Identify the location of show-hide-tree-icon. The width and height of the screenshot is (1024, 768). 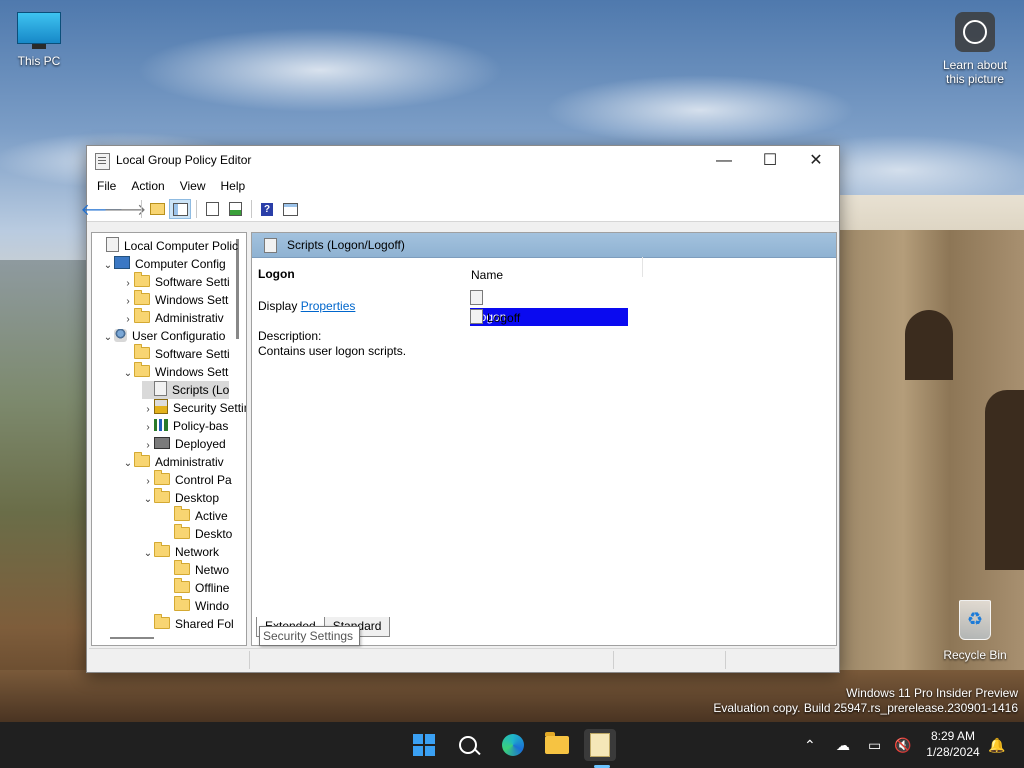
(180, 209).